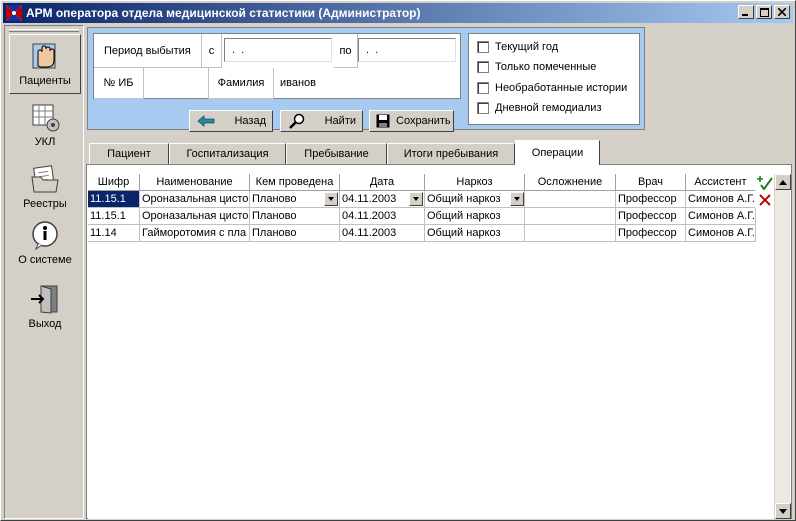 This screenshot has height=521, width=796. I want to click on sidebar-item-patients: Пациенты, so click(45, 64).